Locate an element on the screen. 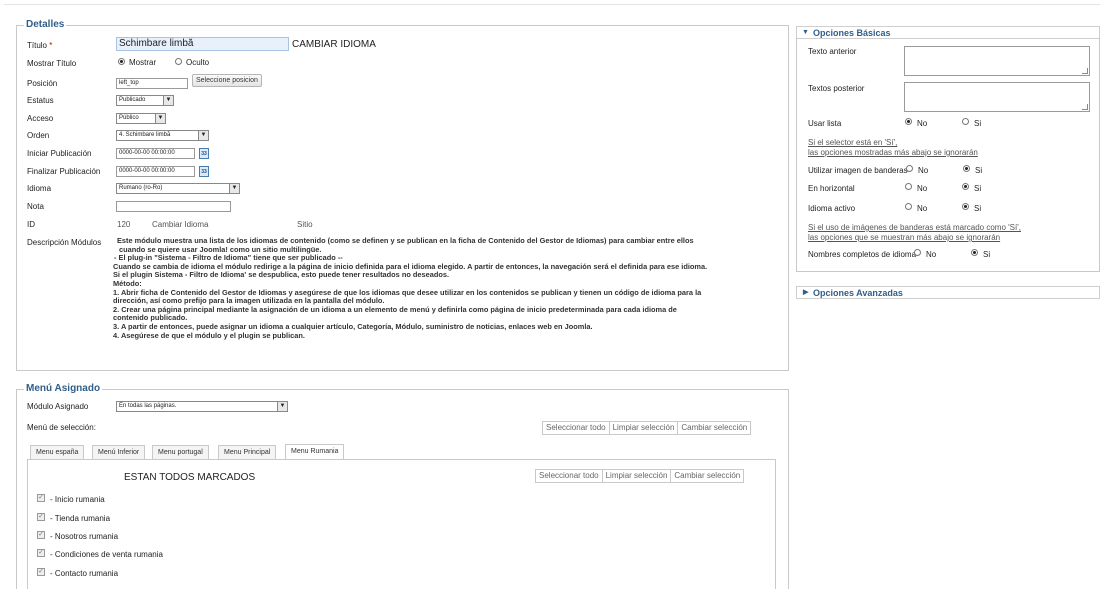 The image size is (1100, 589). posicion-label: Posición is located at coordinates (42, 83).